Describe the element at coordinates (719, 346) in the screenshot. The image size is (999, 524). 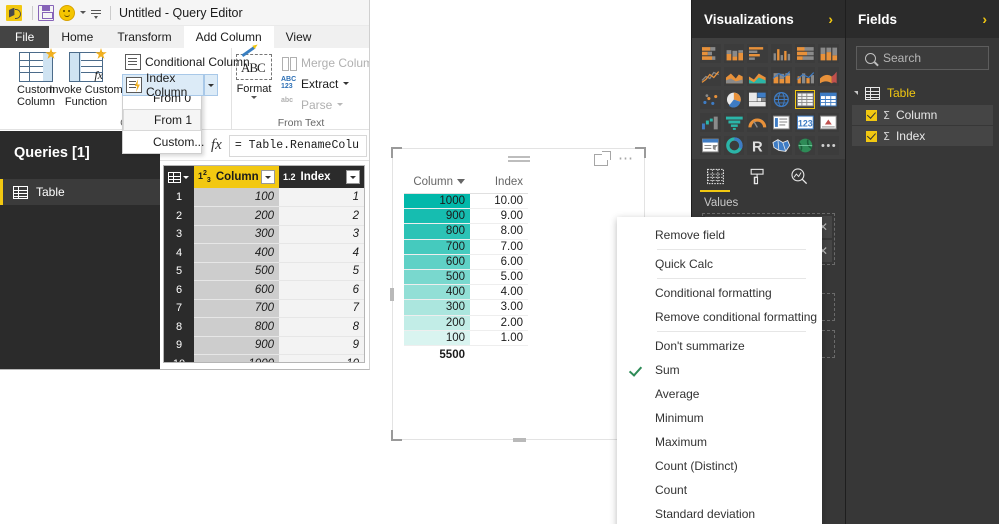
I see `context-menu-item-don-t-summarize: Don't summarize` at that location.